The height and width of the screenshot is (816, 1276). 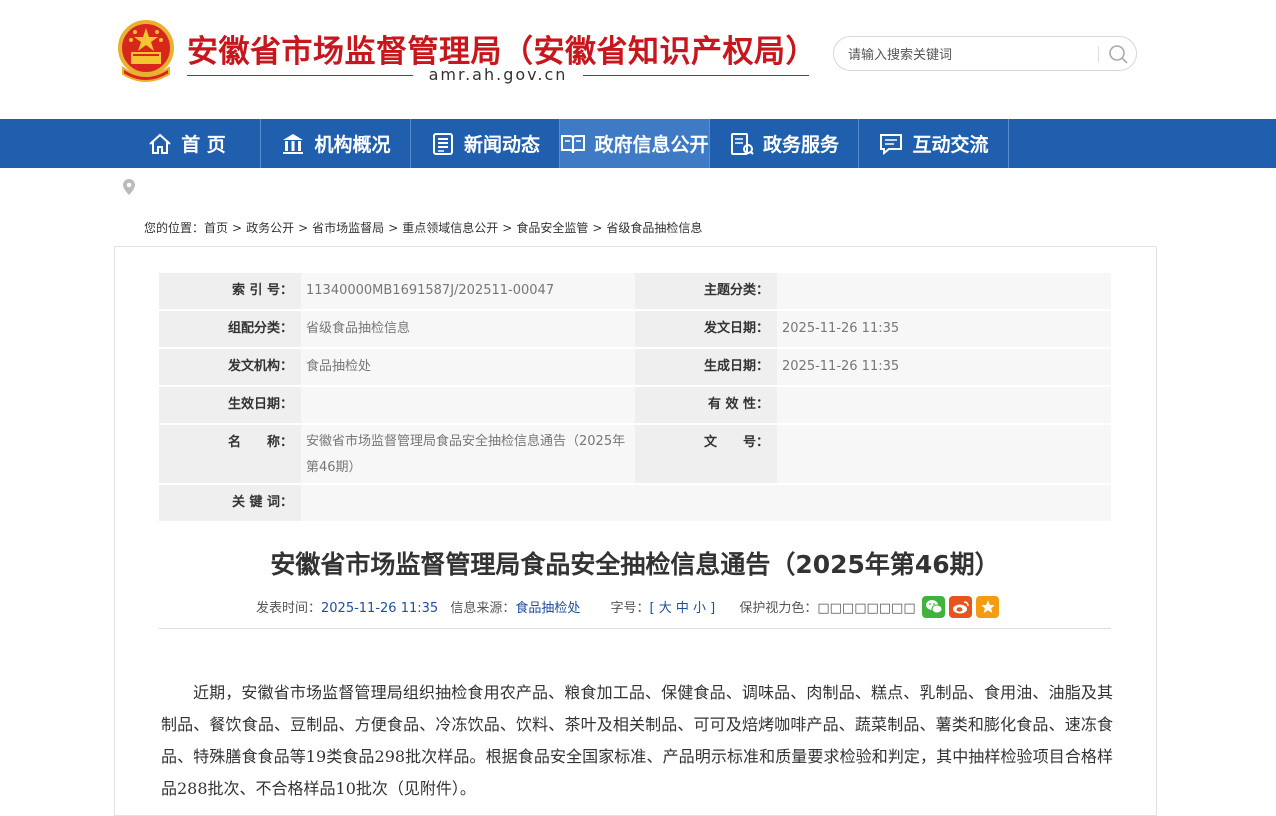 I want to click on nav-label: 政府信息公开, so click(x=651, y=145).